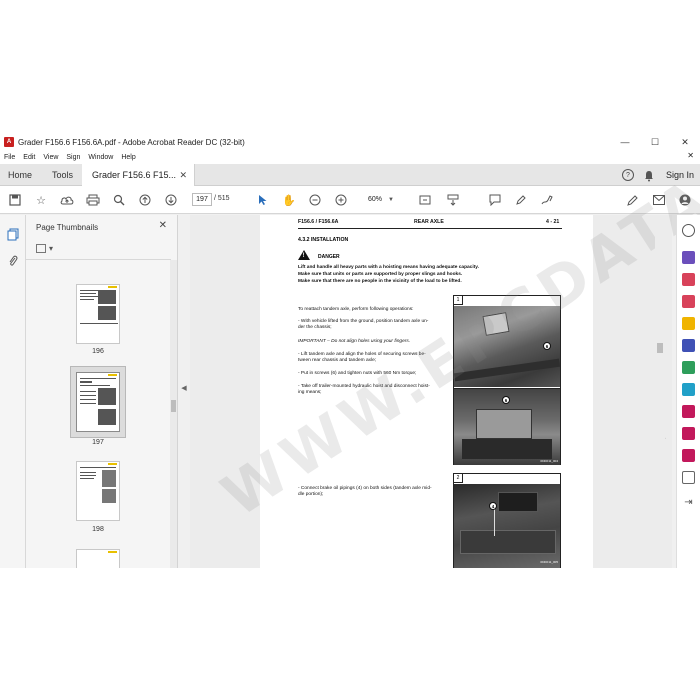 The width and height of the screenshot is (700, 700). Describe the element at coordinates (685, 142) in the screenshot. I see `close-window-button: ✕` at that location.